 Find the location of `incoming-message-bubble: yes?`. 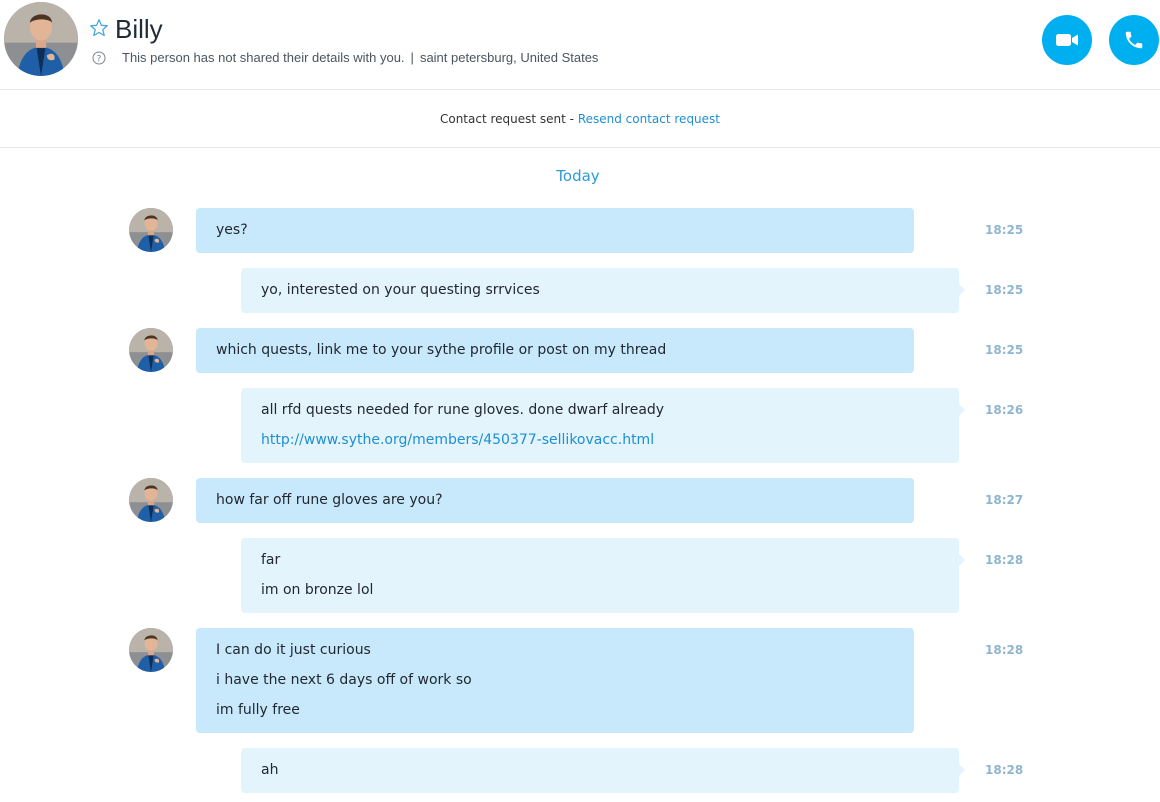

incoming-message-bubble: yes? is located at coordinates (555, 230).